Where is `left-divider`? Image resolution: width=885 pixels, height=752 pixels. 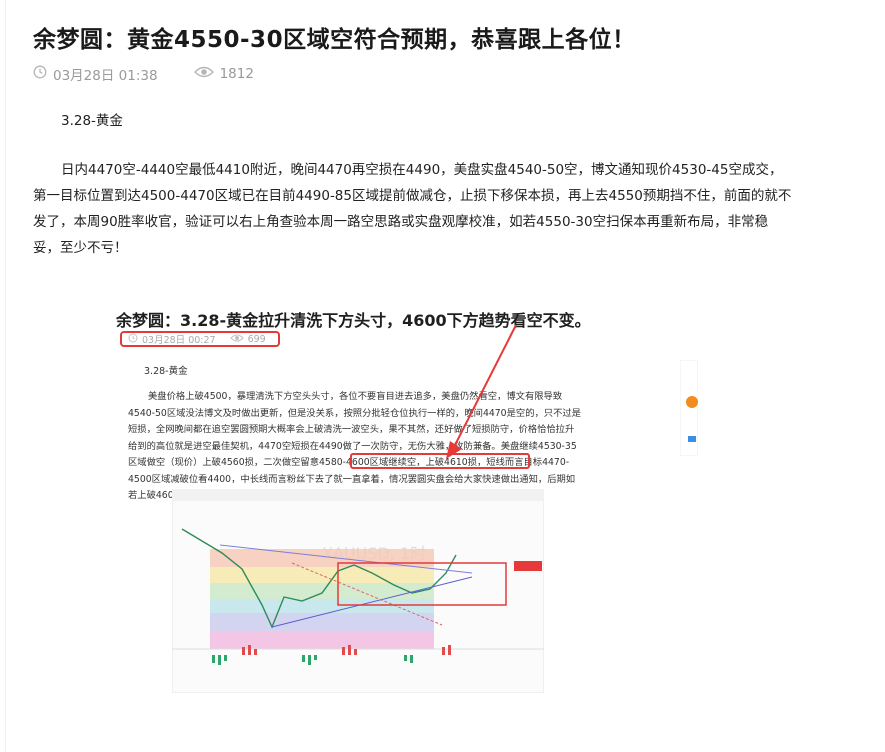 left-divider is located at coordinates (5, 376).